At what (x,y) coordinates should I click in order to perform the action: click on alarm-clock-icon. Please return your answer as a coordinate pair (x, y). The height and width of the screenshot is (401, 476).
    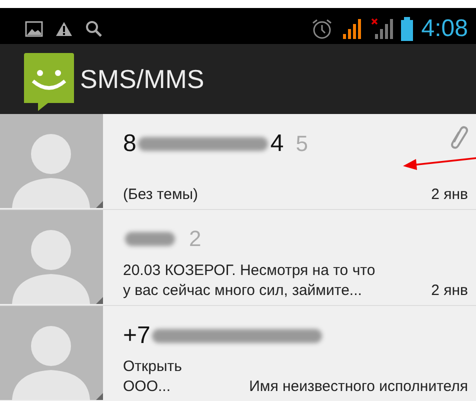
    Looking at the image, I should click on (322, 29).